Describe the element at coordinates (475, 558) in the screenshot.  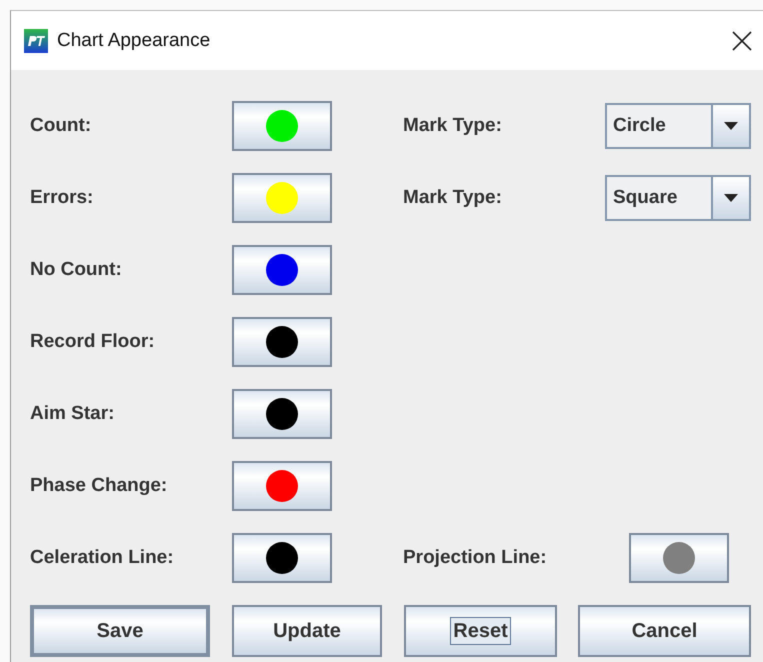
I see `field-label: Projection Line:` at that location.